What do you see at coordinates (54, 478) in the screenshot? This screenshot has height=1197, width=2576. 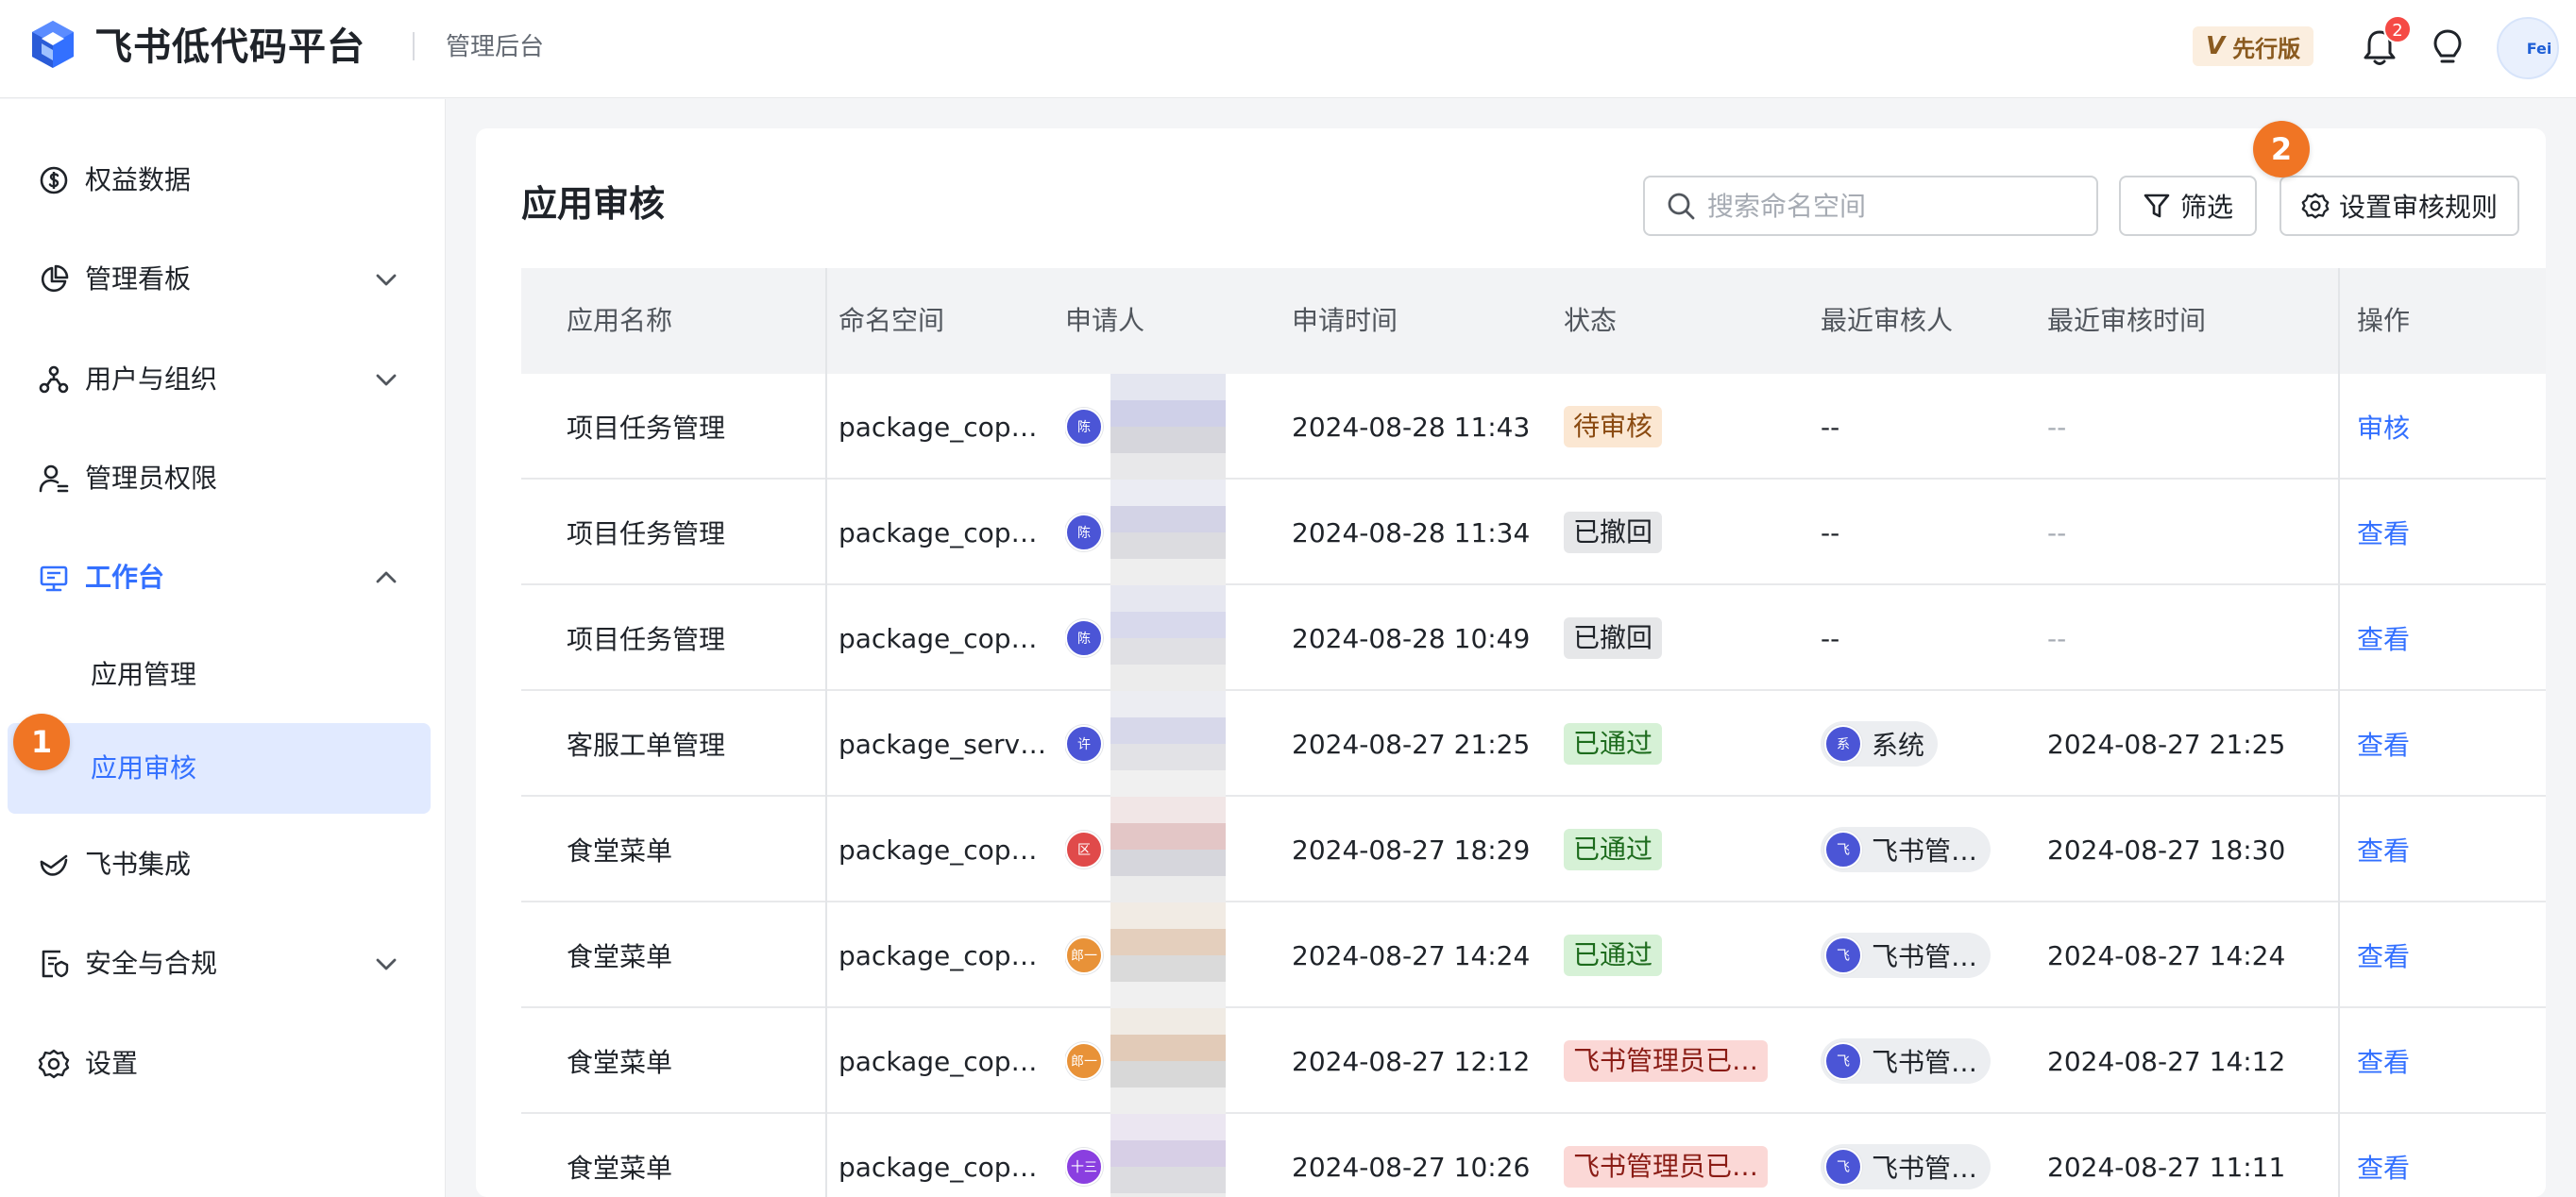 I see `admin-user-icon` at bounding box center [54, 478].